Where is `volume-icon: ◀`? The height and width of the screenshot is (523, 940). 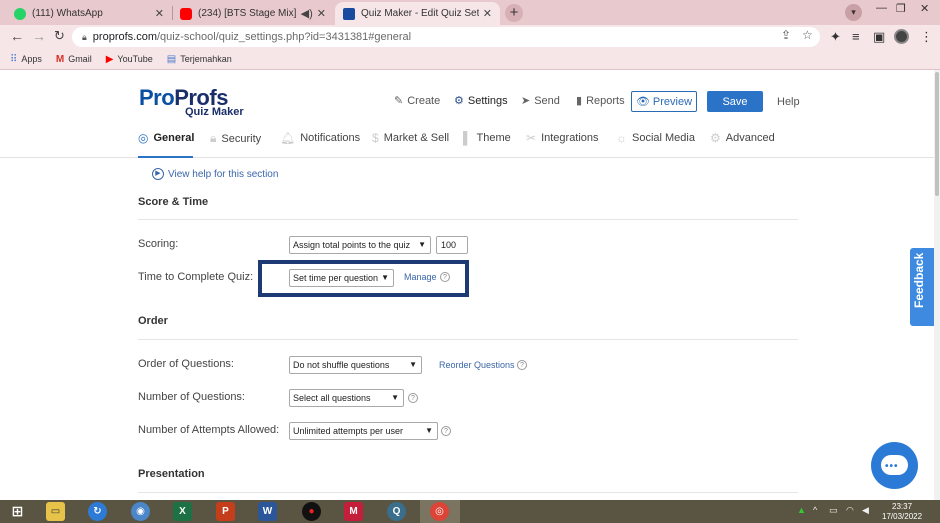 volume-icon: ◀ is located at coordinates (865, 510).